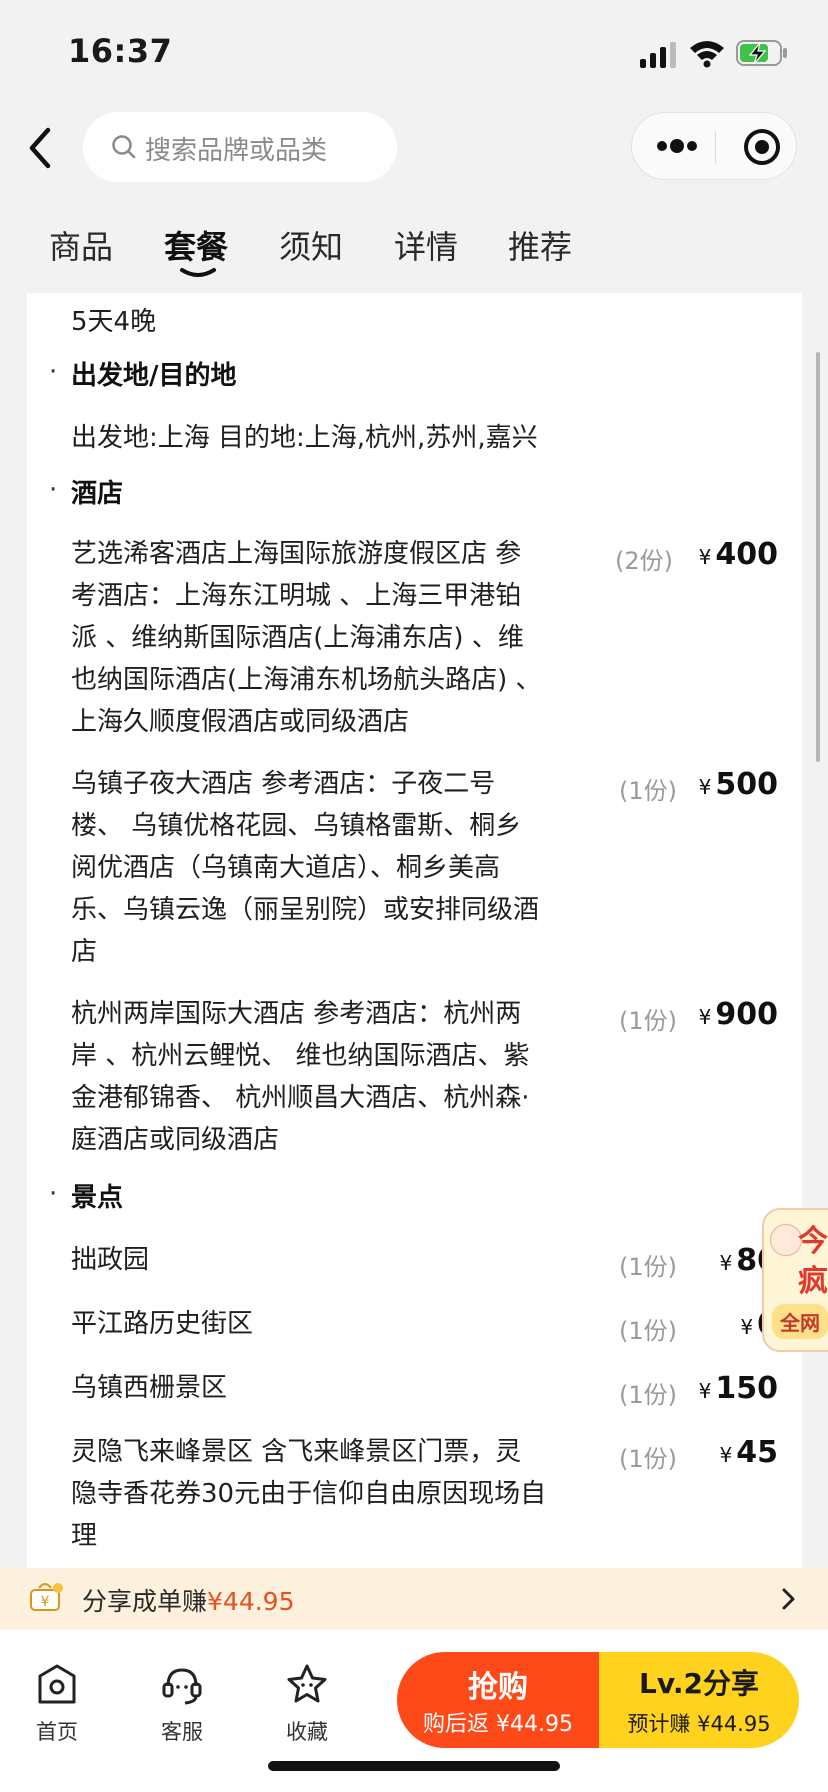 This screenshot has width=828, height=1792. What do you see at coordinates (57, 1684) in the screenshot?
I see `home-icon` at bounding box center [57, 1684].